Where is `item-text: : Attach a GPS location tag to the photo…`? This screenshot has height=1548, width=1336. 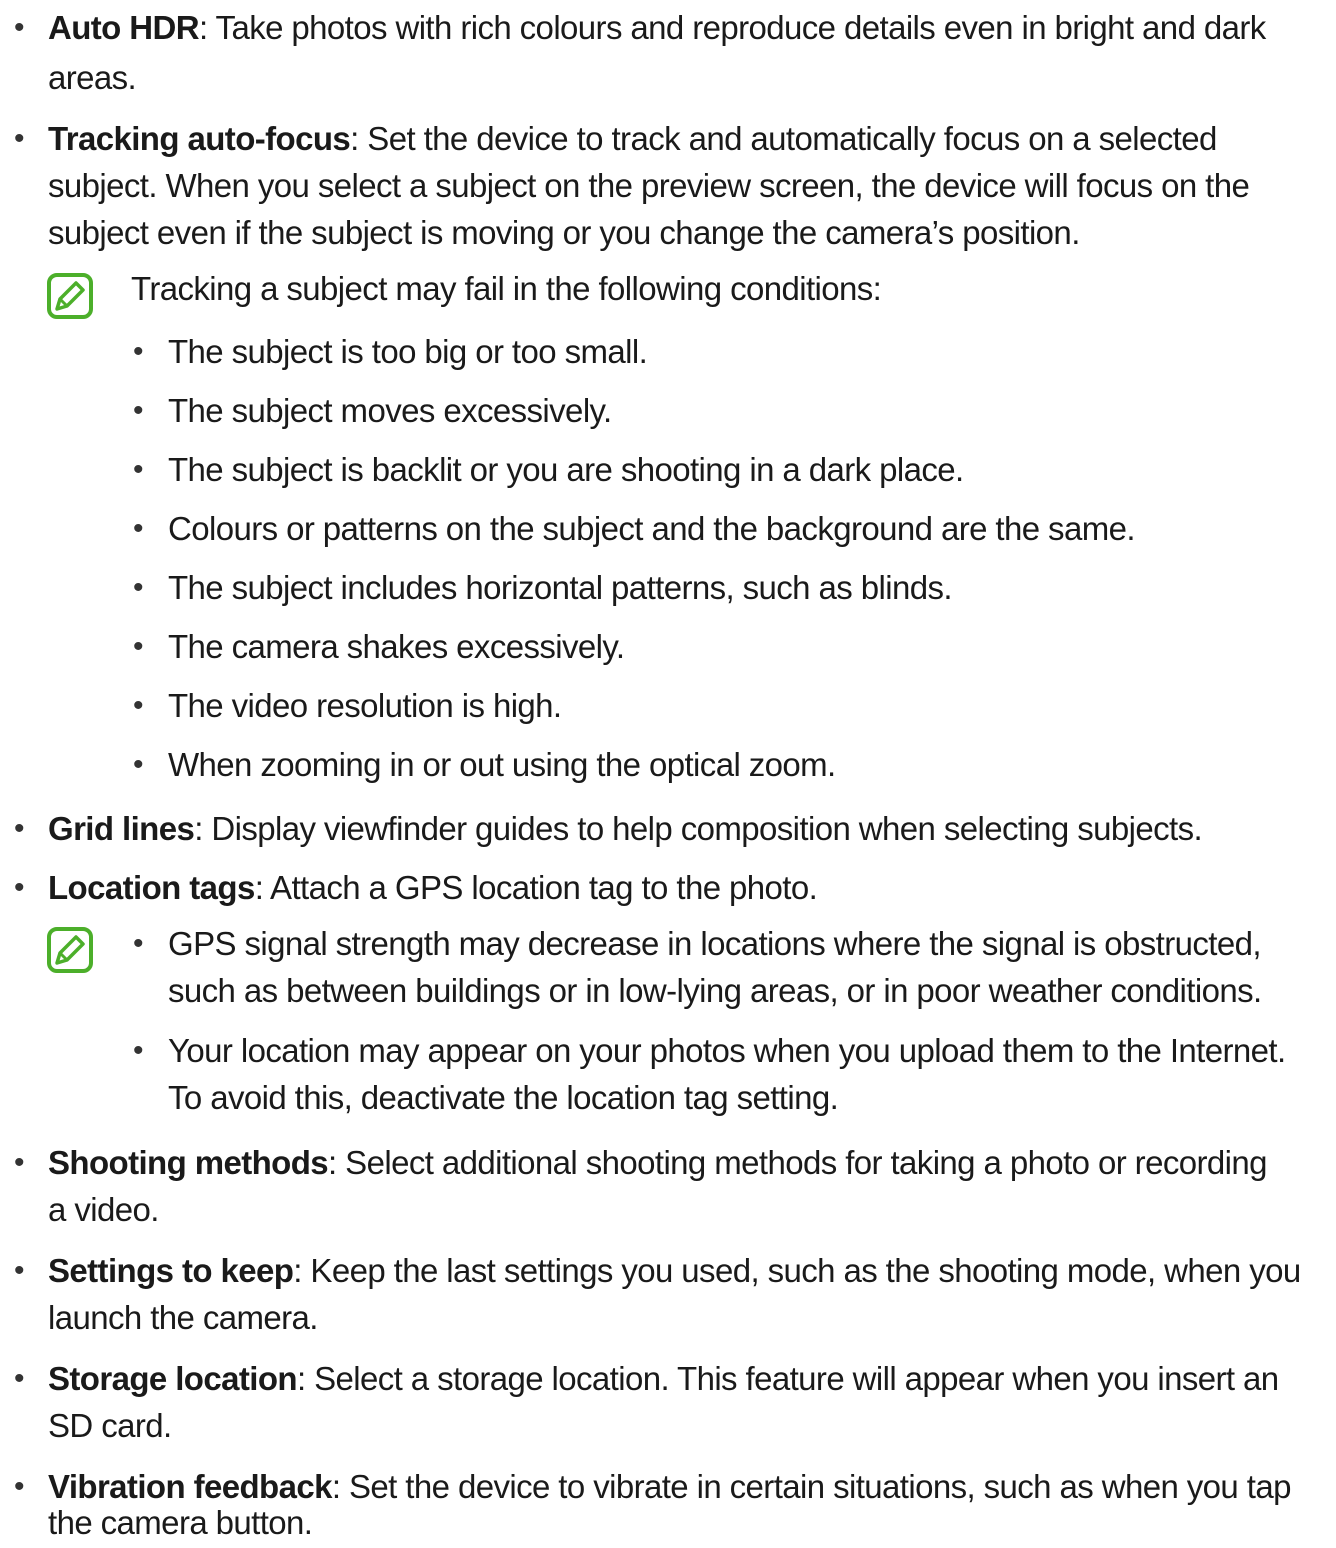
item-text: : Attach a GPS location tag to the photo… is located at coordinates (536, 887).